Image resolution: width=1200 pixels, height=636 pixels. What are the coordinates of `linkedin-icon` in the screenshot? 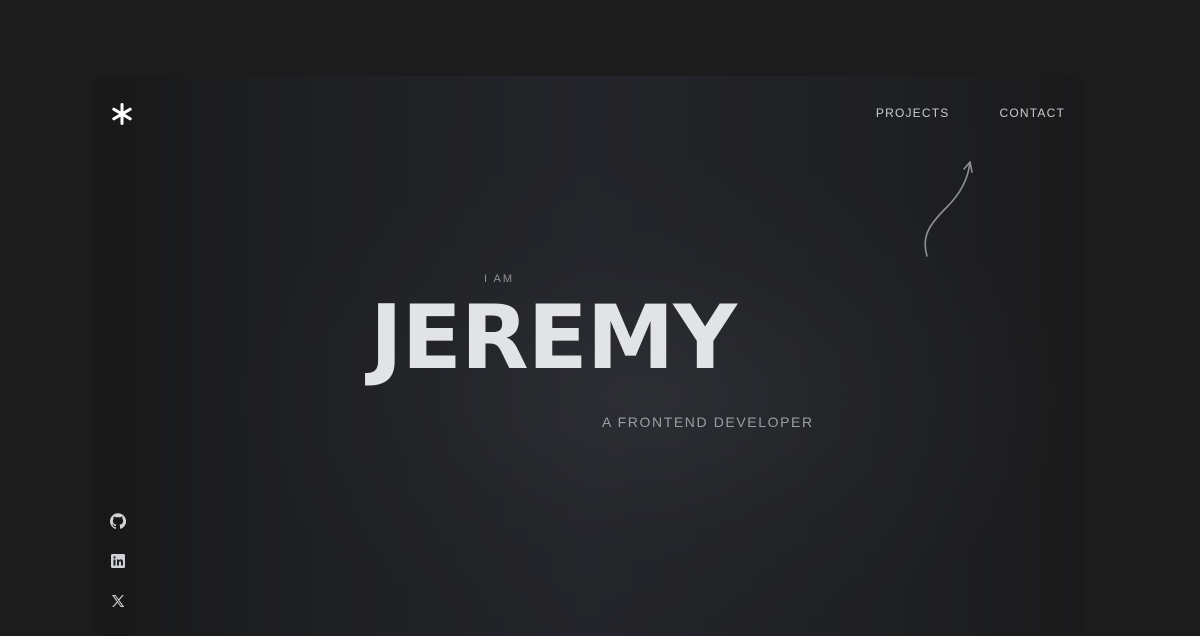 It's located at (118, 561).